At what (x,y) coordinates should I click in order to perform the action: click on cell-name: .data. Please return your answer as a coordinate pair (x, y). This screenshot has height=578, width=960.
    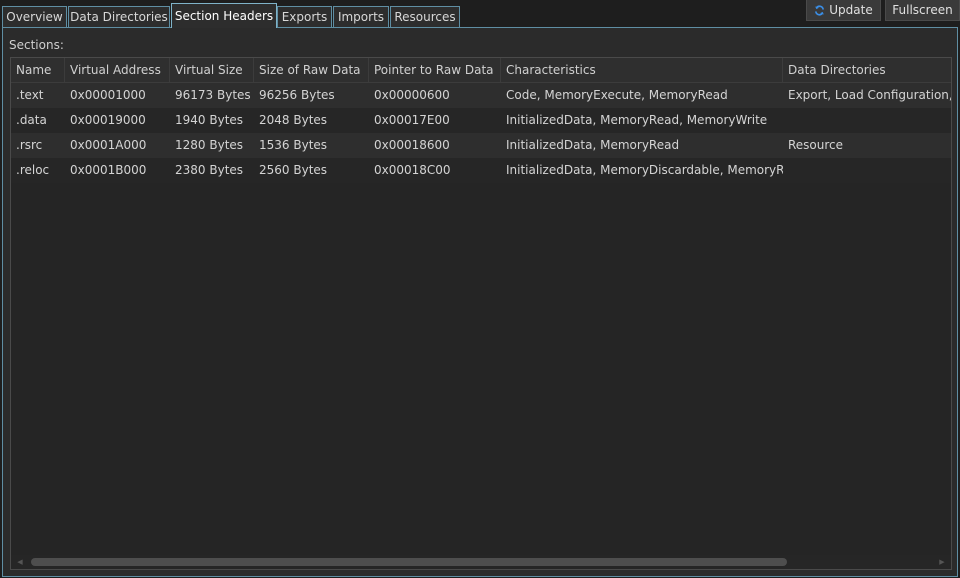
    Looking at the image, I should click on (31, 120).